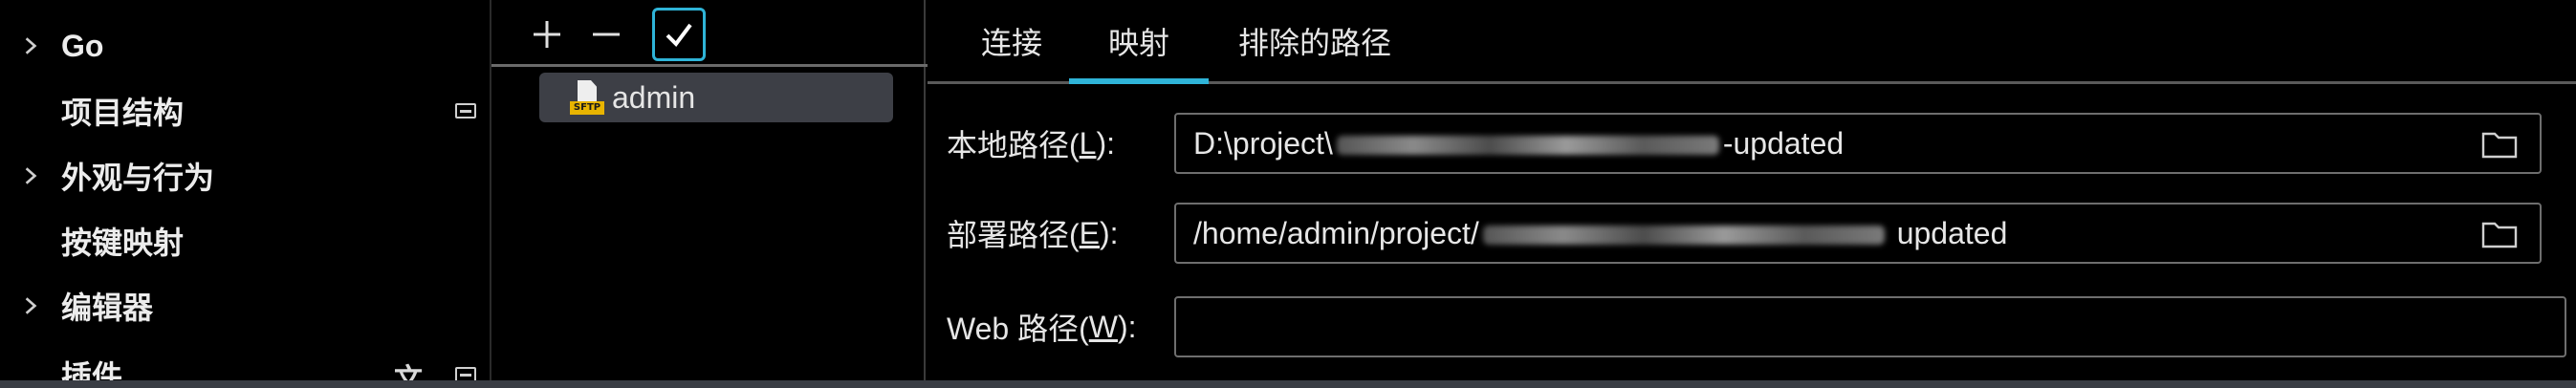 This screenshot has height=388, width=2576. What do you see at coordinates (123, 243) in the screenshot?
I see `tree-item-label: 按键映射` at bounding box center [123, 243].